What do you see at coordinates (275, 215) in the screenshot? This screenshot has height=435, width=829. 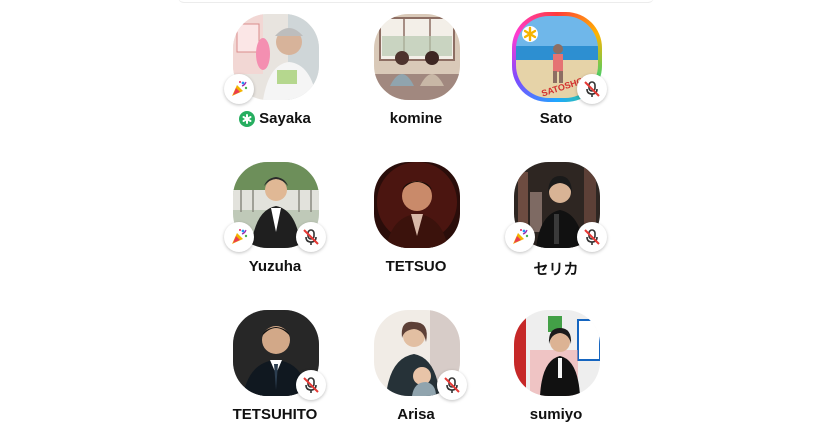 I see `speaker-tile-yuzuha: Yuzuha` at bounding box center [275, 215].